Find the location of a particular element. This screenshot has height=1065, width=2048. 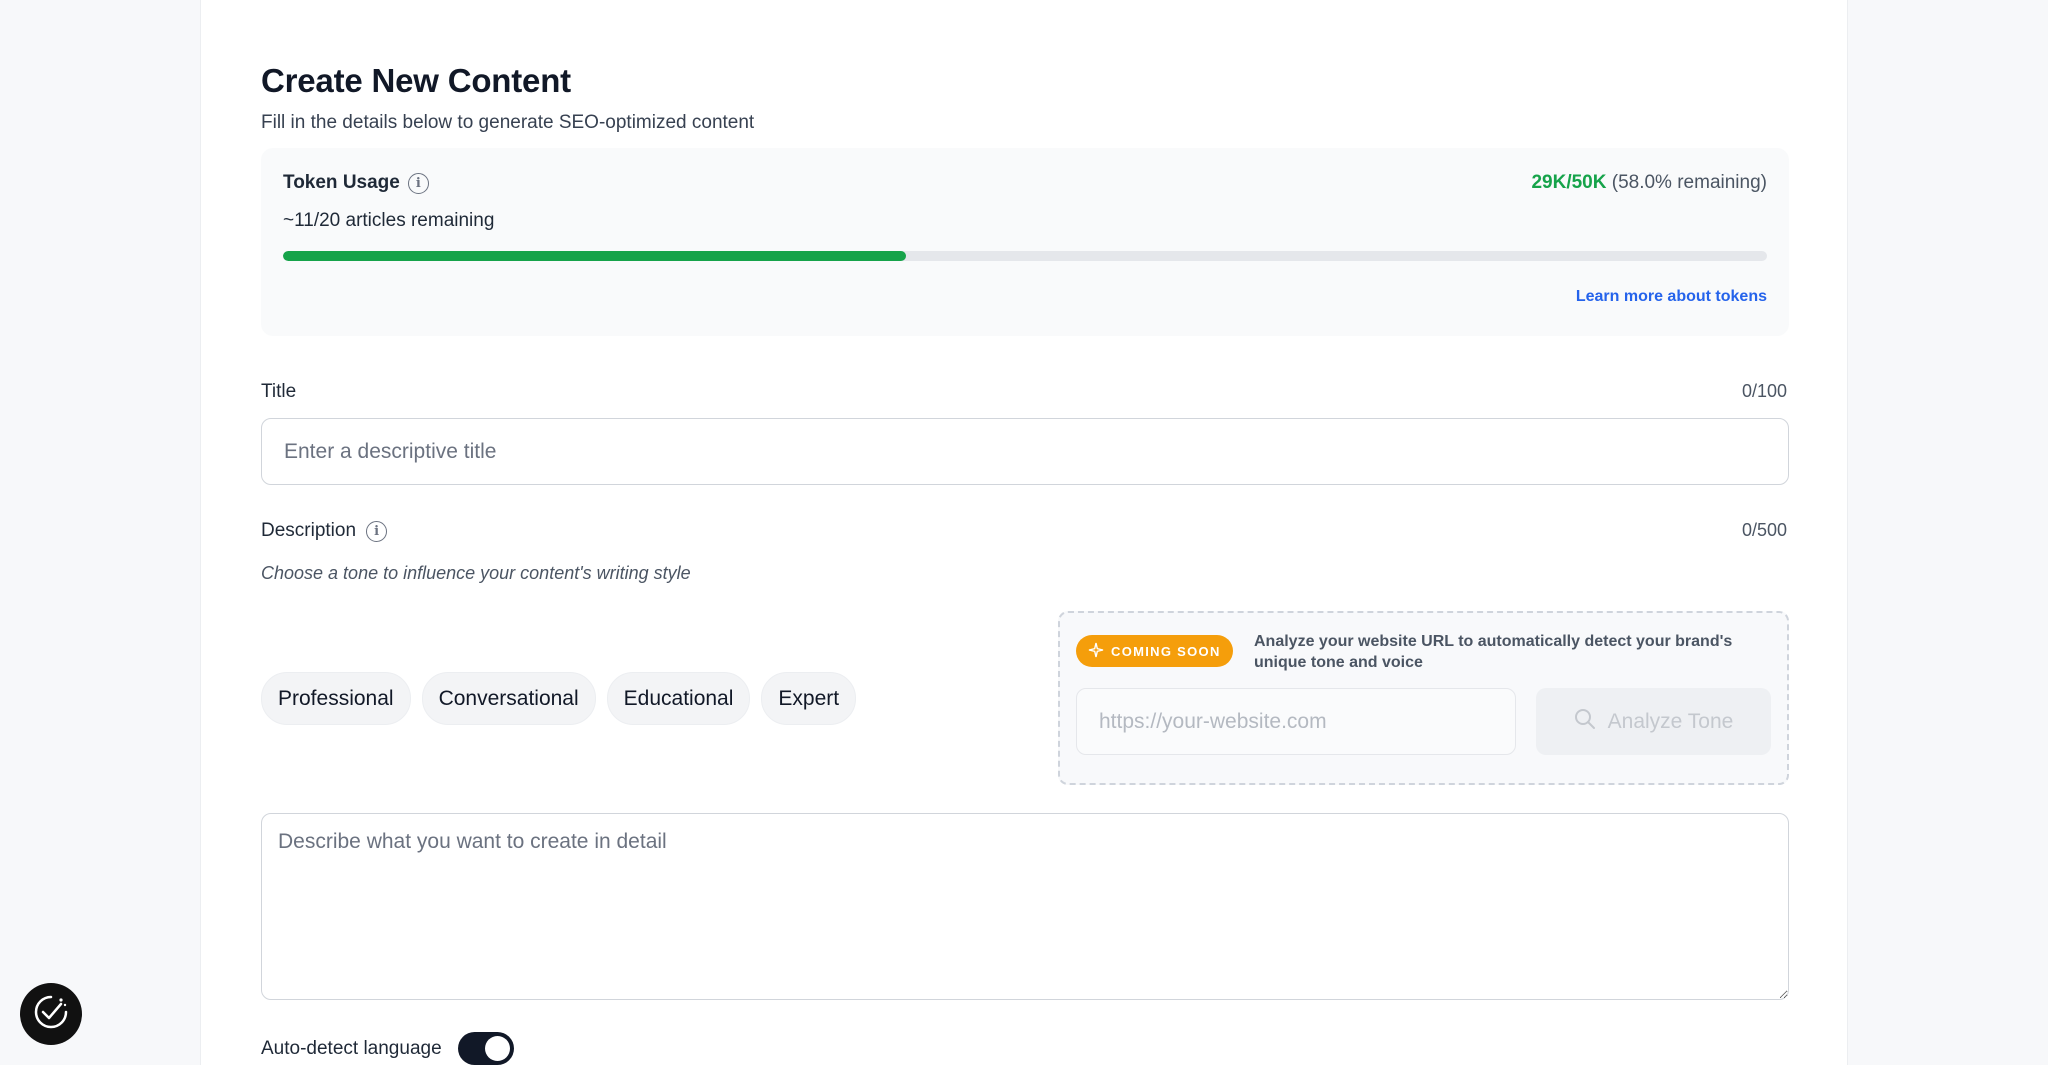

token-usage-heading: Token Usage i is located at coordinates (356, 183).